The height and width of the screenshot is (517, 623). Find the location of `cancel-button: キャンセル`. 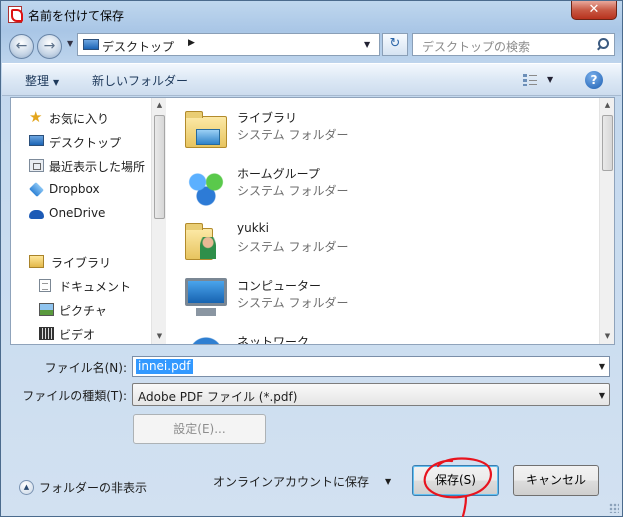

cancel-button: キャンセル is located at coordinates (556, 480).